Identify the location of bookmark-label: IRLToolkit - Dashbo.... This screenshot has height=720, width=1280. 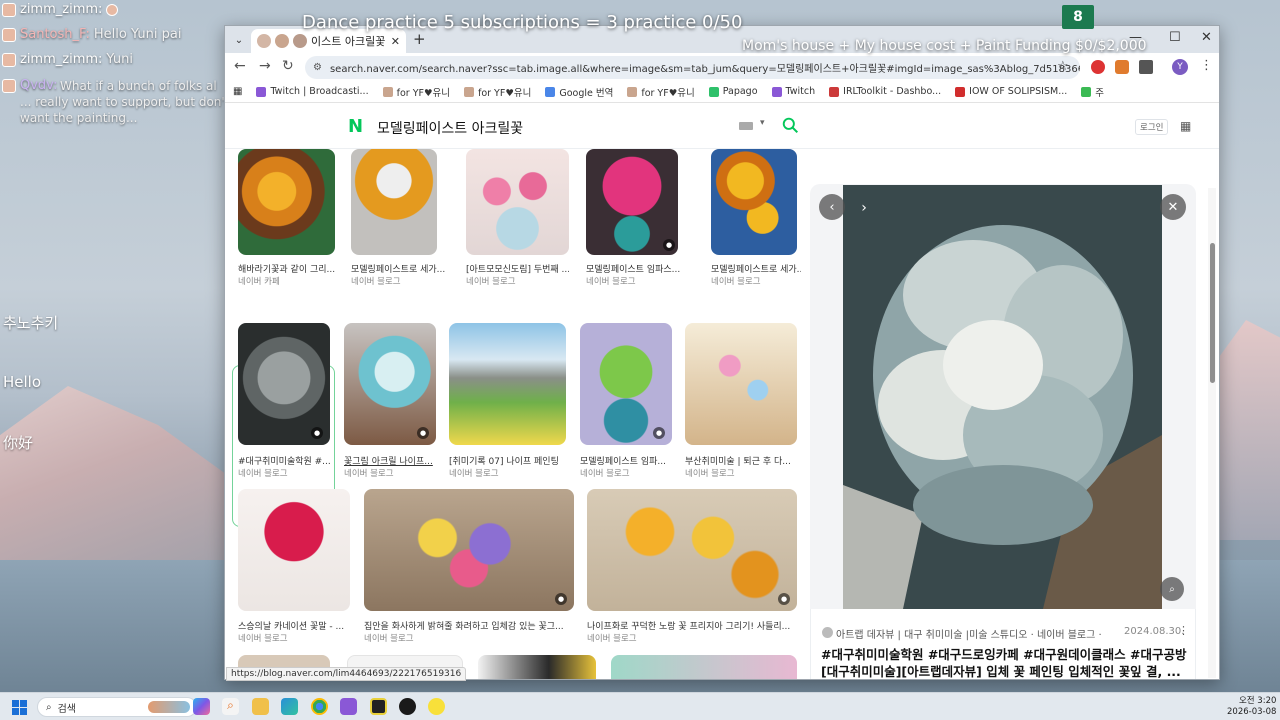
(892, 91).